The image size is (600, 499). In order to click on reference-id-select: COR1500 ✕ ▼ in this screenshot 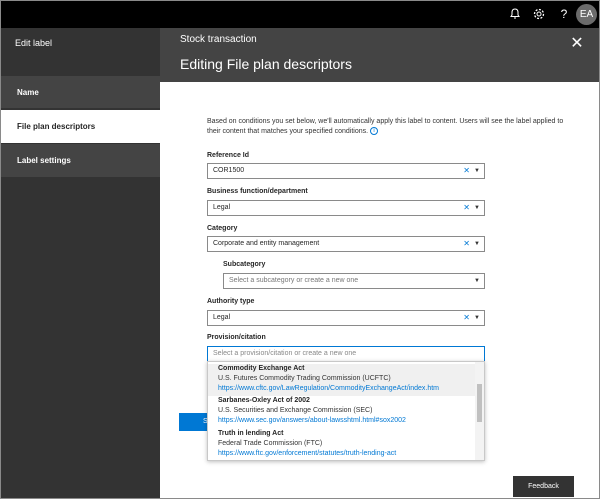, I will do `click(346, 171)`.